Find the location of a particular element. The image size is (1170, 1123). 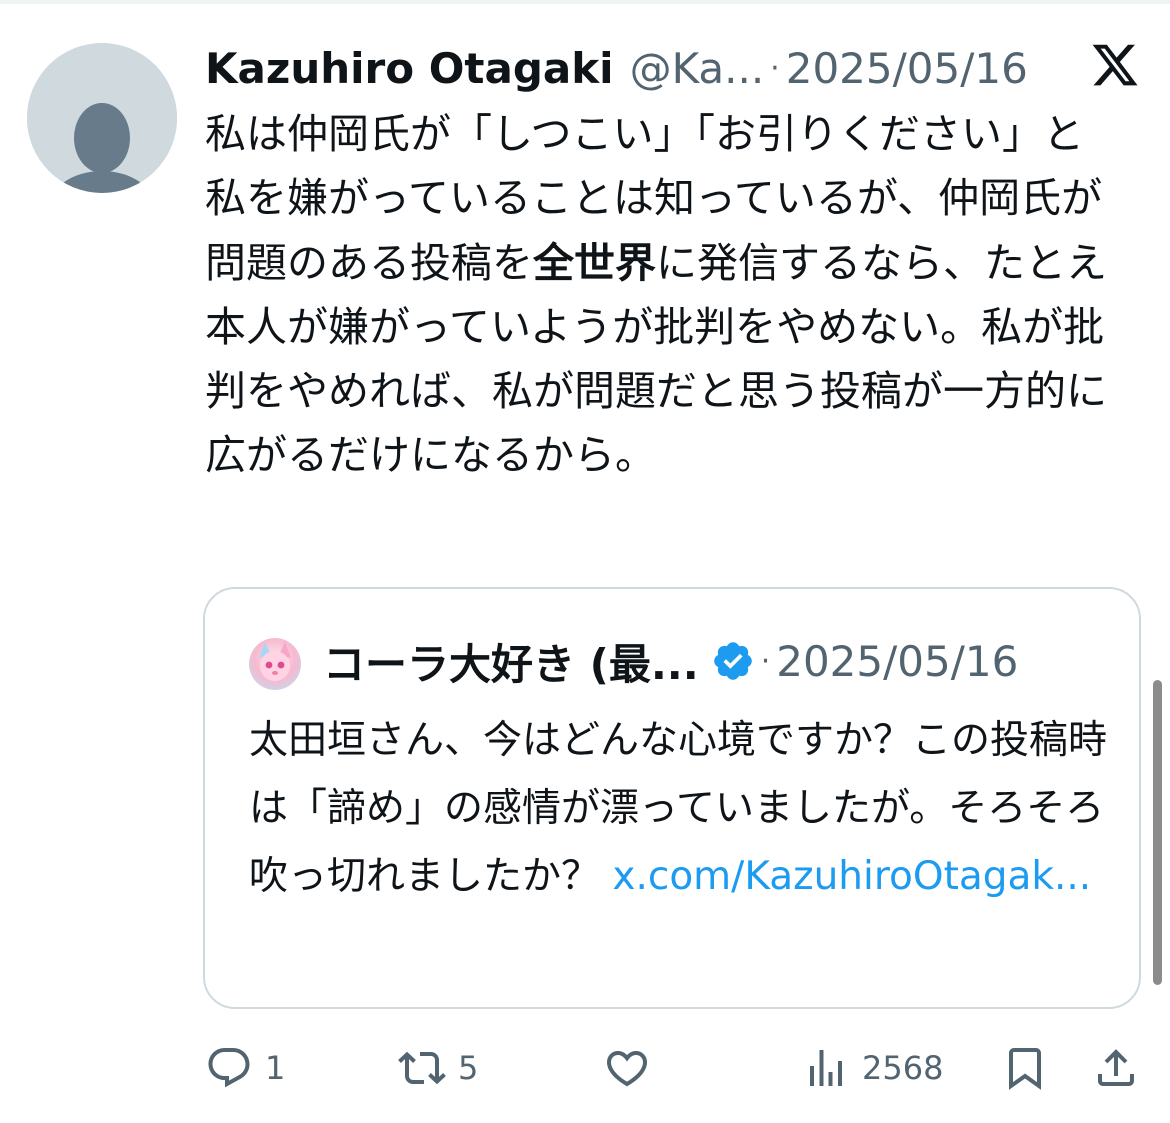

tweet-header: Kazuhiro Otagaki @Ka... · 2025/05/16 is located at coordinates (675, 68).